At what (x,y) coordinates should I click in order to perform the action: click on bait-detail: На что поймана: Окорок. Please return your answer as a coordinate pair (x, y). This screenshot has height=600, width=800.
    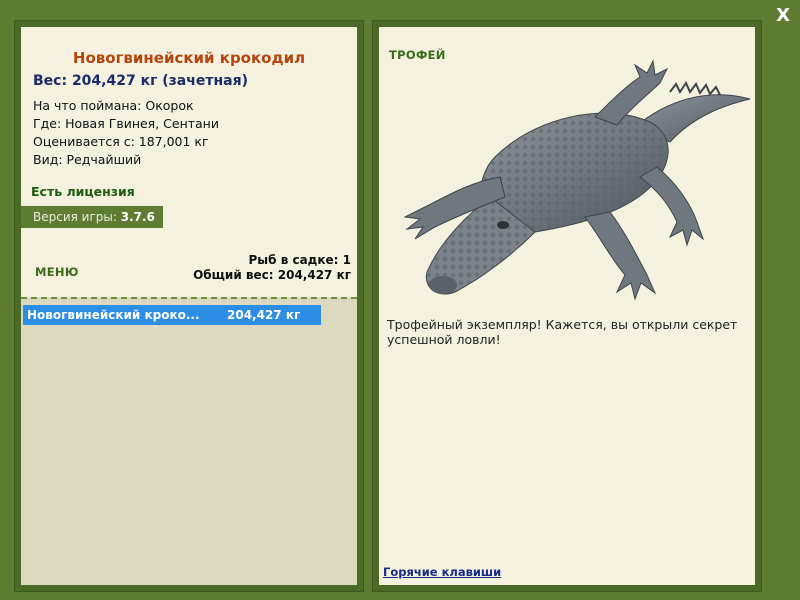
    Looking at the image, I should click on (113, 105).